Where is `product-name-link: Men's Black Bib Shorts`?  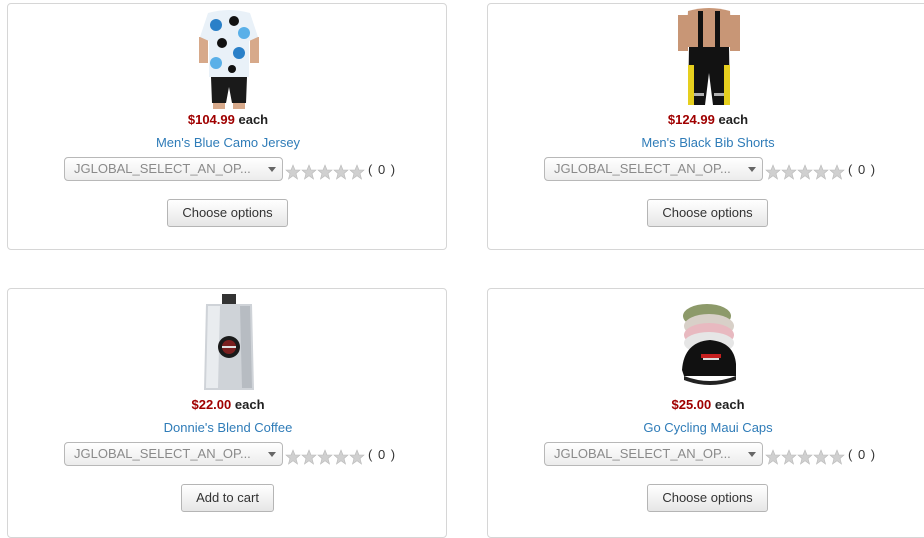 product-name-link: Men's Black Bib Shorts is located at coordinates (706, 142).